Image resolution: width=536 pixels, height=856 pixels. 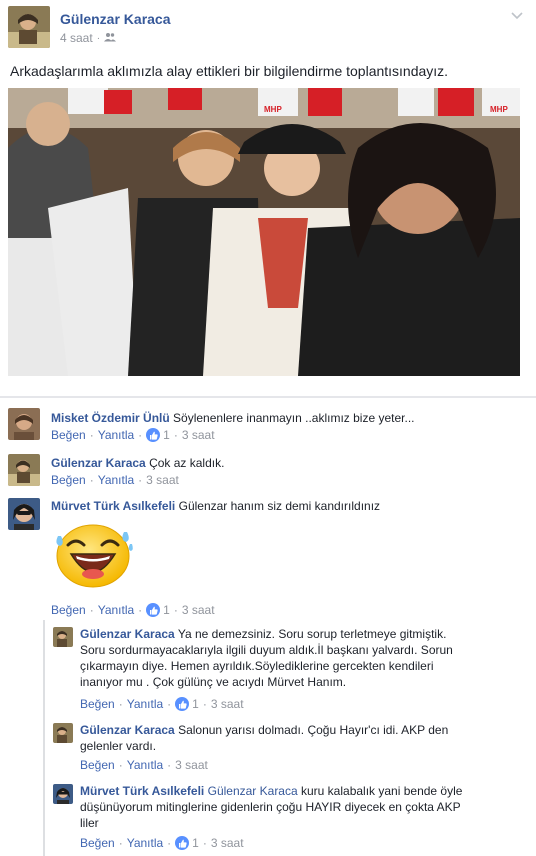 What do you see at coordinates (44, 738) in the screenshot?
I see `reply-thread-line` at bounding box center [44, 738].